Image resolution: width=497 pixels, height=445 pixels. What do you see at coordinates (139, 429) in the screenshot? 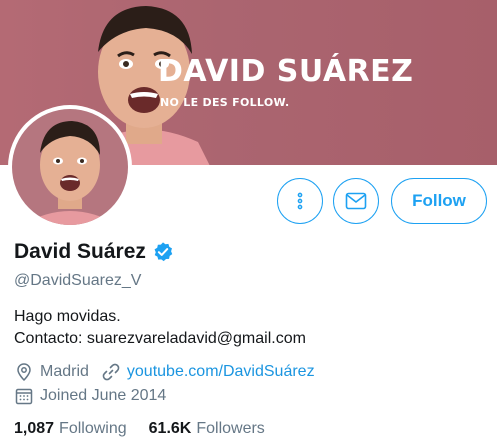
I see `follow-stats: 1,087 Following 61.6K Followers` at bounding box center [139, 429].